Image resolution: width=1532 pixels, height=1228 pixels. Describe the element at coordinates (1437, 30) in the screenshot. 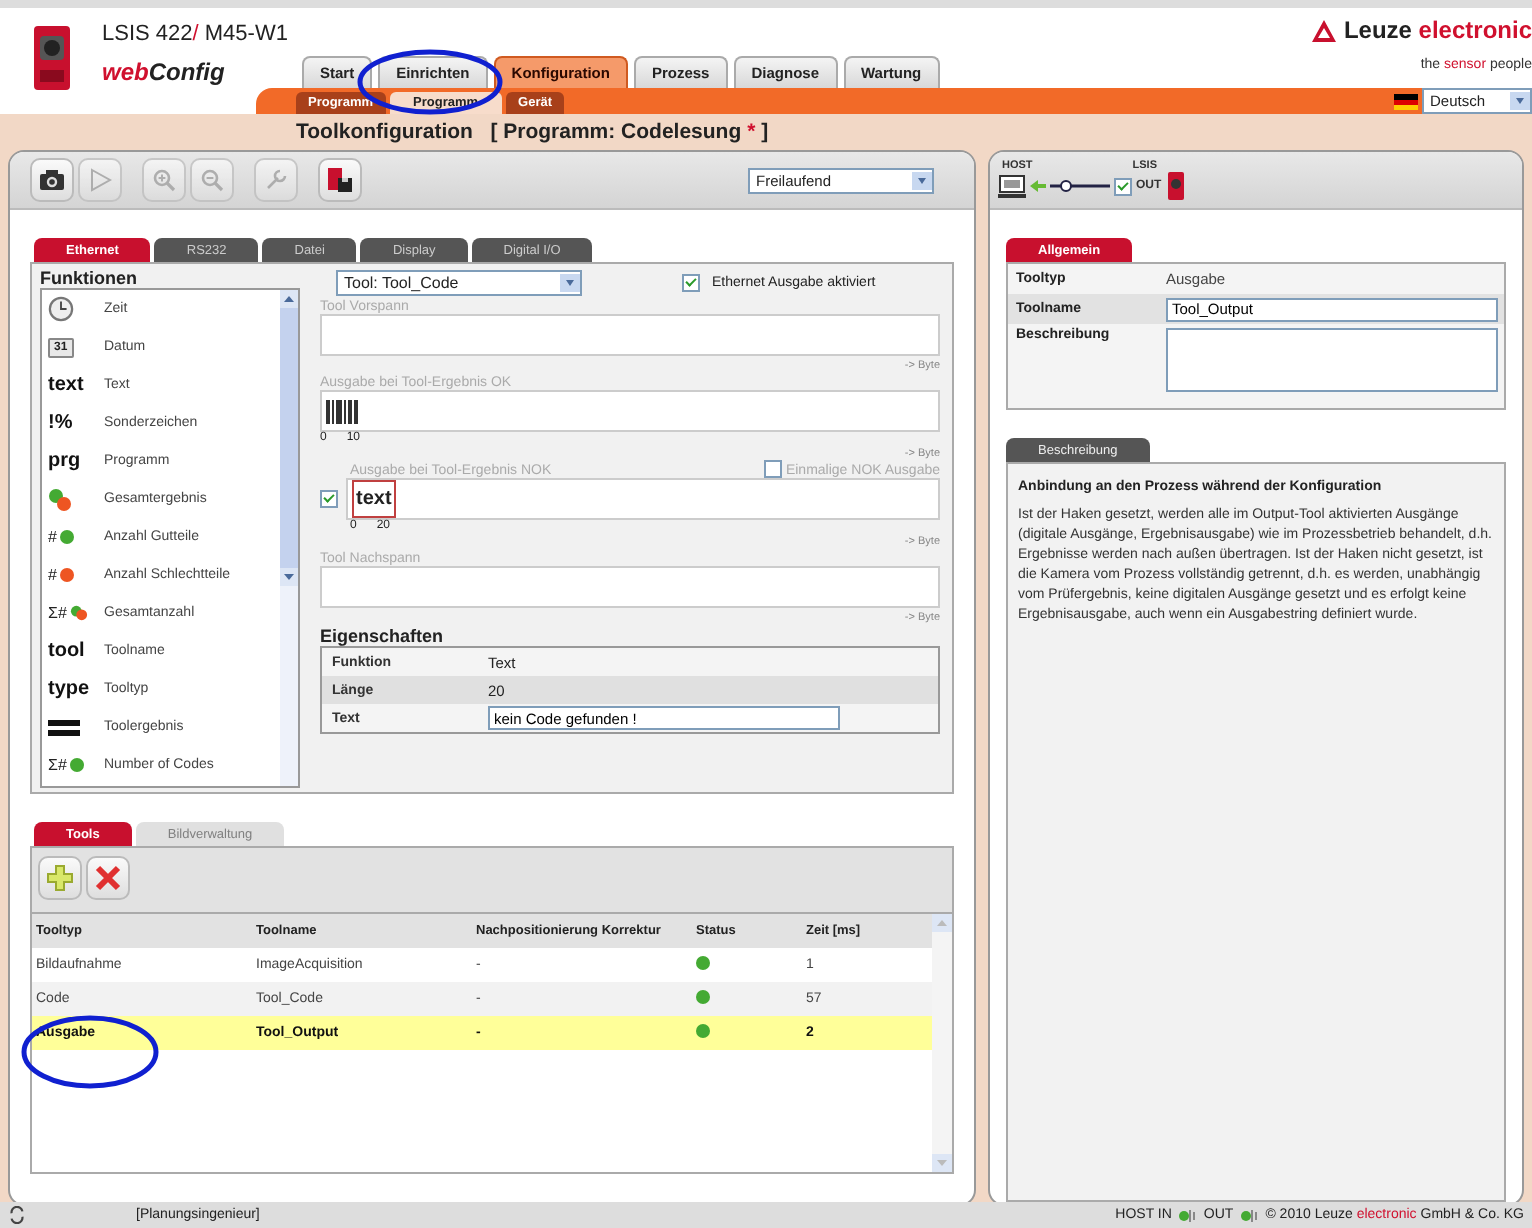

I see `brand-name: Leuze electronic` at that location.